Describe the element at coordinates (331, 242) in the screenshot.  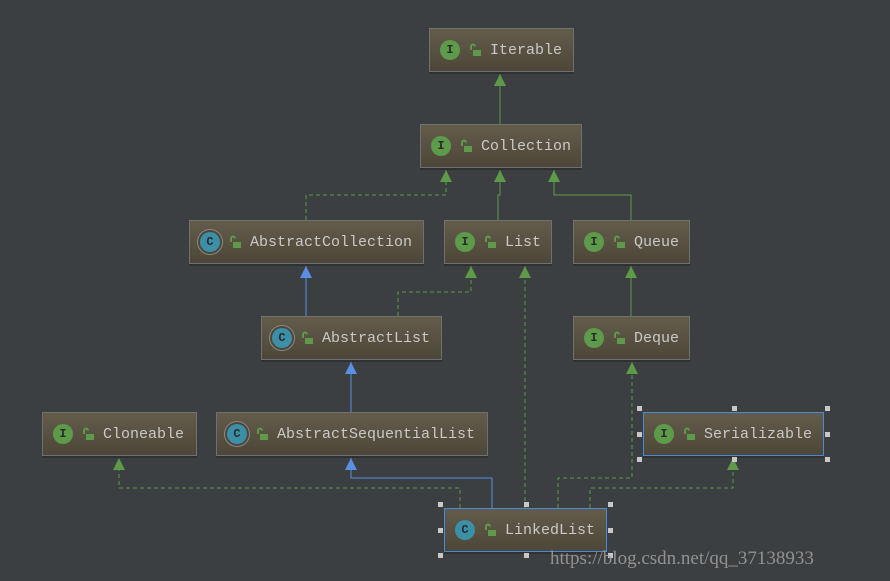
I see `node-label: AbstractCollection` at that location.